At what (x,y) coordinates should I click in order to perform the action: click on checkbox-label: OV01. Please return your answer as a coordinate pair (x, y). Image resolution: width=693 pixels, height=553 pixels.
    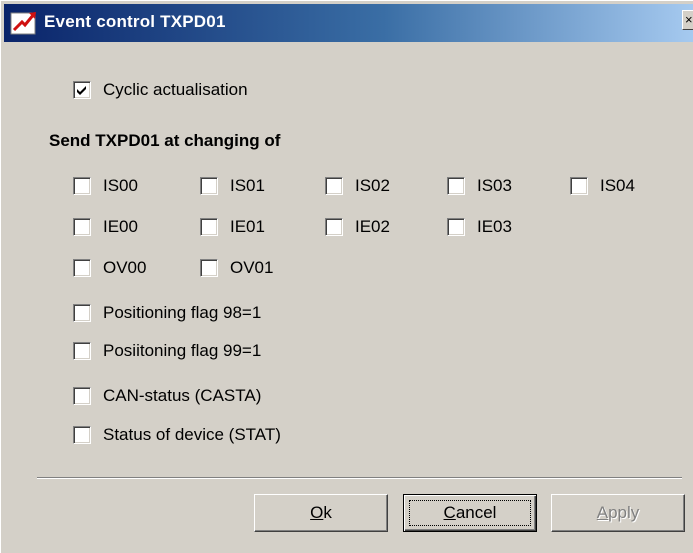
    Looking at the image, I should click on (252, 267).